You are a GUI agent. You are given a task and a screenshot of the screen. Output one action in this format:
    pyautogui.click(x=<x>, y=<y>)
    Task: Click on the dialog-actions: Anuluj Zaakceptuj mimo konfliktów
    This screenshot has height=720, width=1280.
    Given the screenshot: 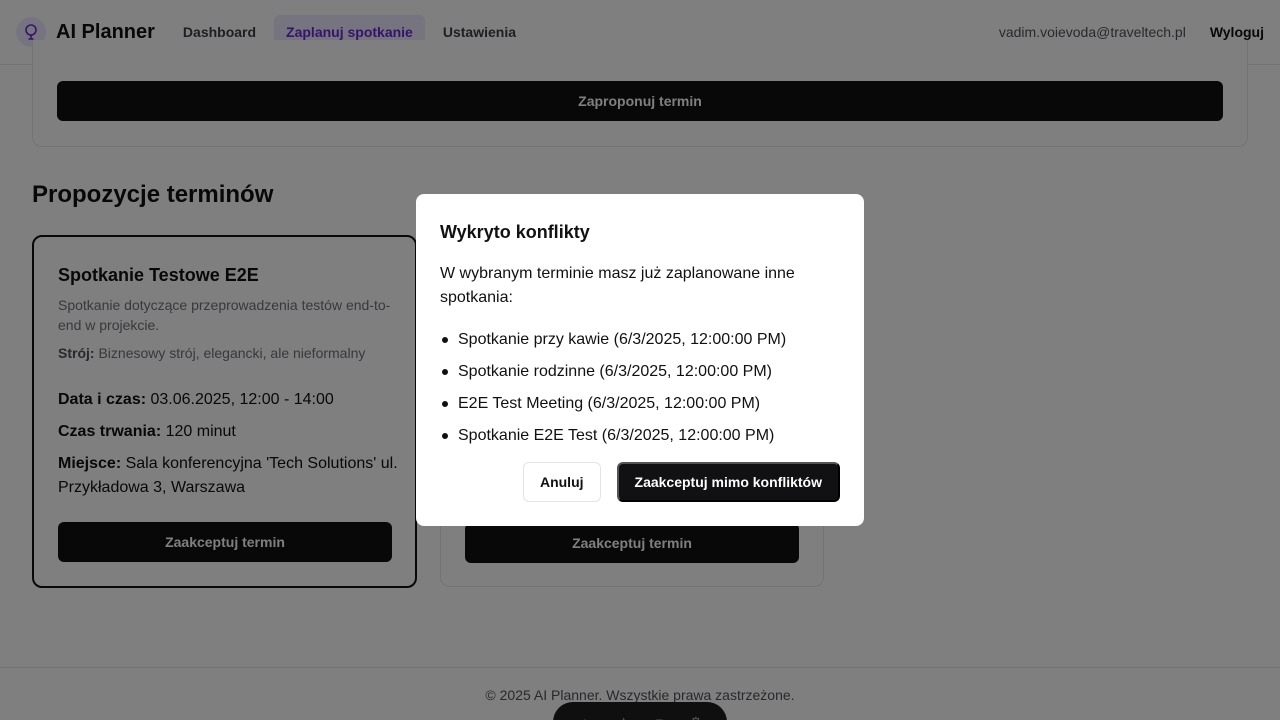 What is the action you would take?
    pyautogui.click(x=681, y=482)
    